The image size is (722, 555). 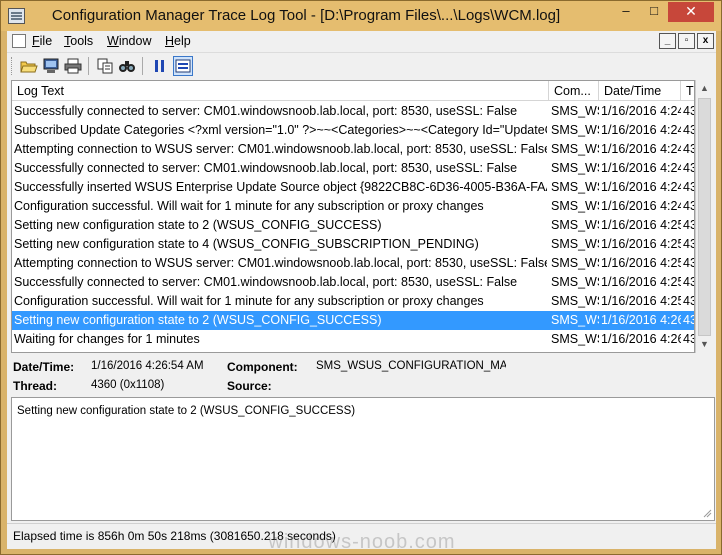 I want to click on open-folder-icon, so click(x=29, y=66).